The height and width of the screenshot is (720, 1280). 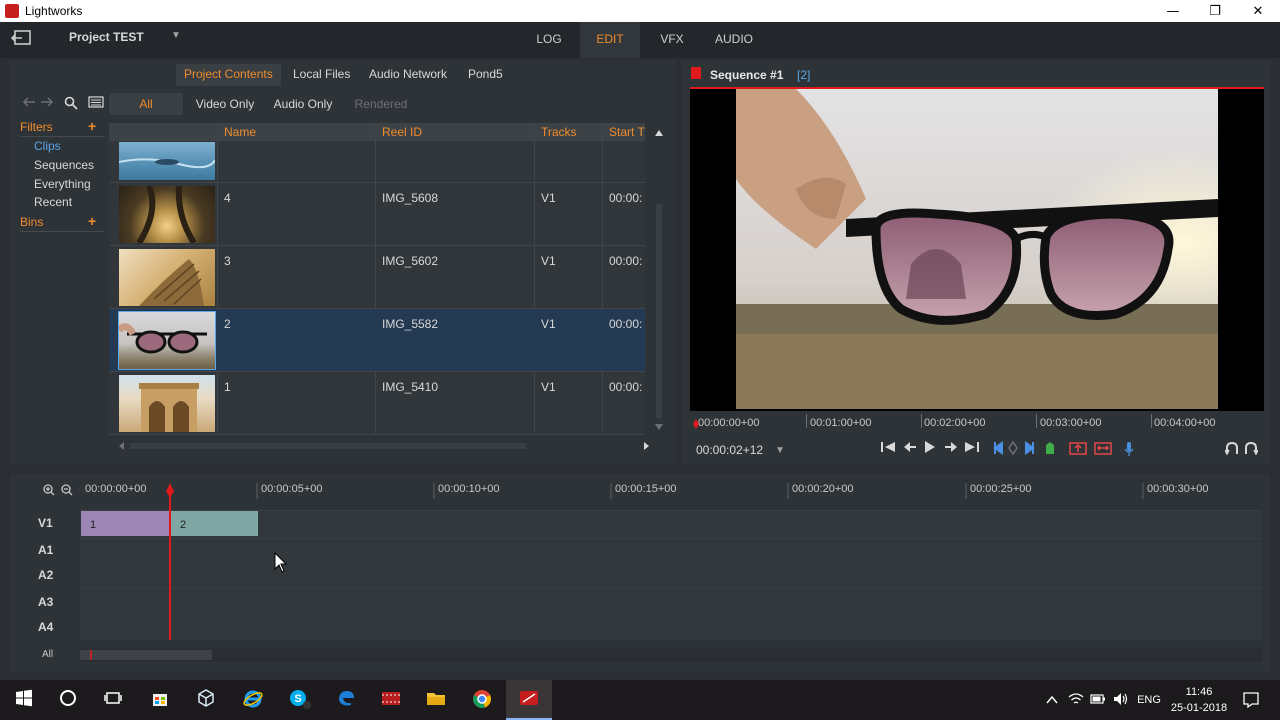 I want to click on film-app-icon, so click(x=391, y=700).